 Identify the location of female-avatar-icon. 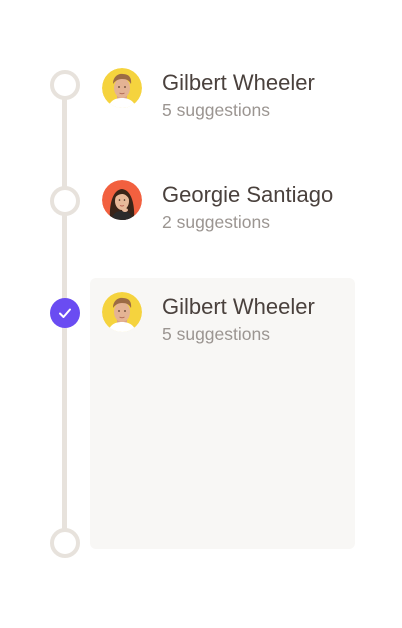
(122, 200).